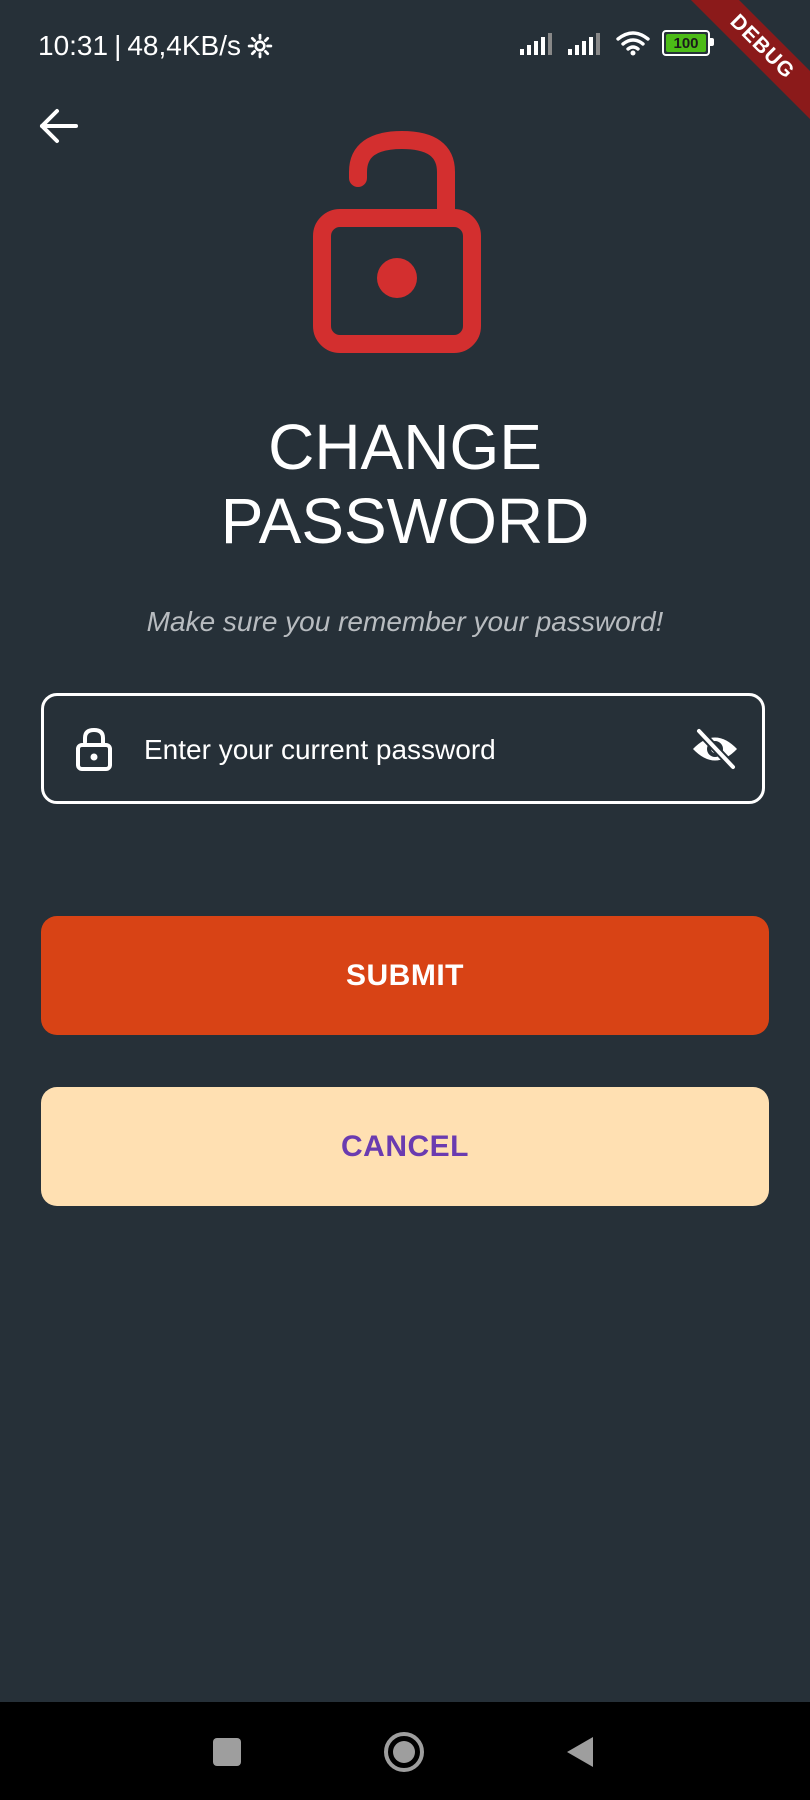 The width and height of the screenshot is (810, 1800). I want to click on arrow-back-icon, so click(59, 126).